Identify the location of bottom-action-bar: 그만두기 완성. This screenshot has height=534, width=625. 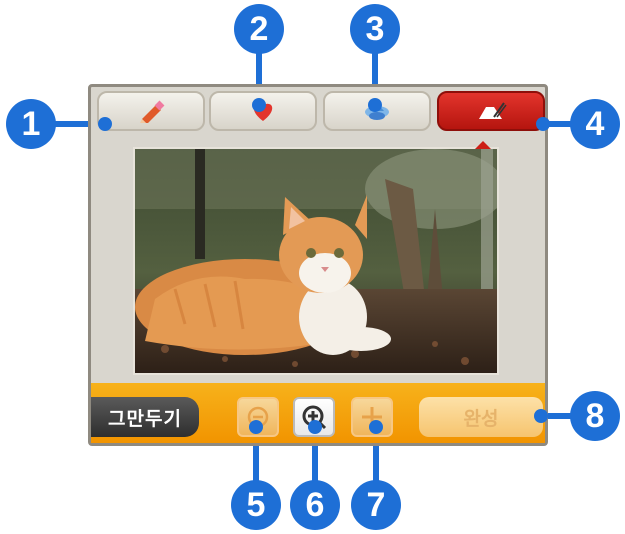
(318, 413).